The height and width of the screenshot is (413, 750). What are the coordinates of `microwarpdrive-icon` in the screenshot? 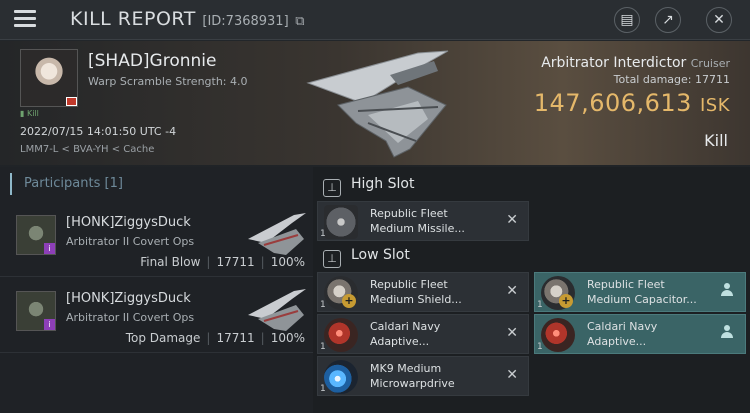 It's located at (341, 377).